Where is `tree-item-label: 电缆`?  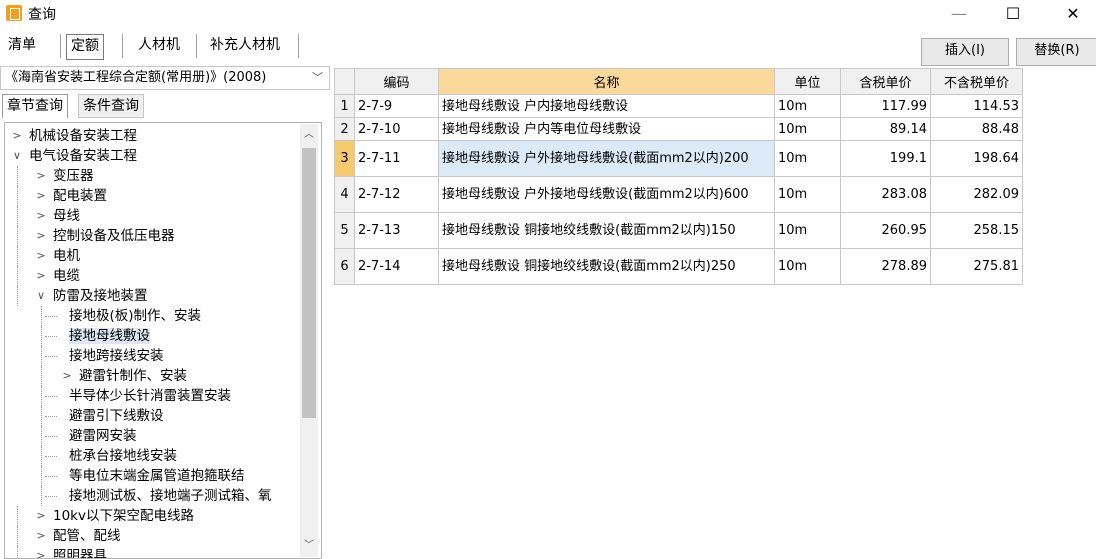
tree-item-label: 电缆 is located at coordinates (66, 276).